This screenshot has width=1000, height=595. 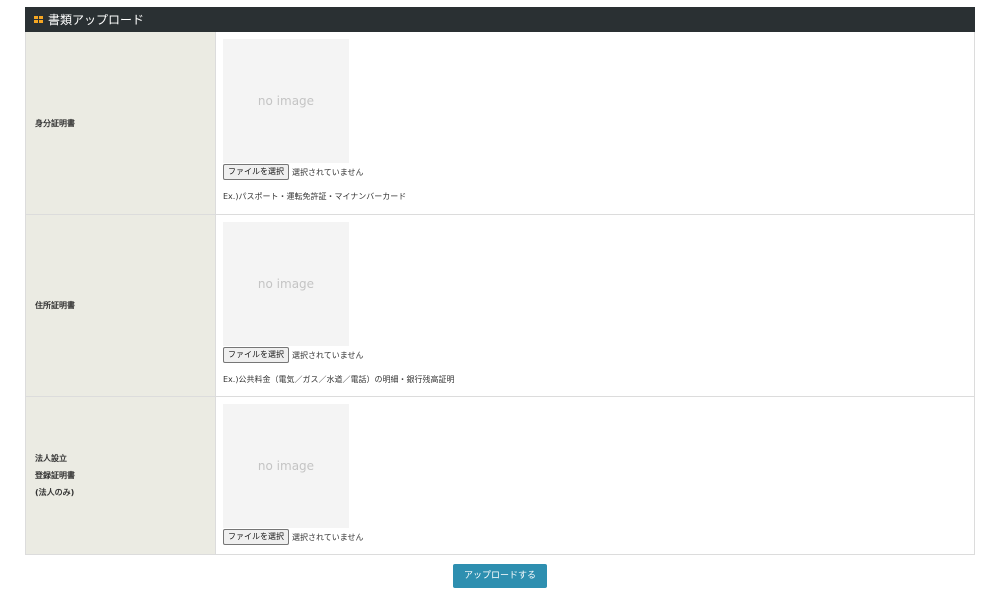 What do you see at coordinates (120, 305) in the screenshot?
I see `row-label: 住所証明書` at bounding box center [120, 305].